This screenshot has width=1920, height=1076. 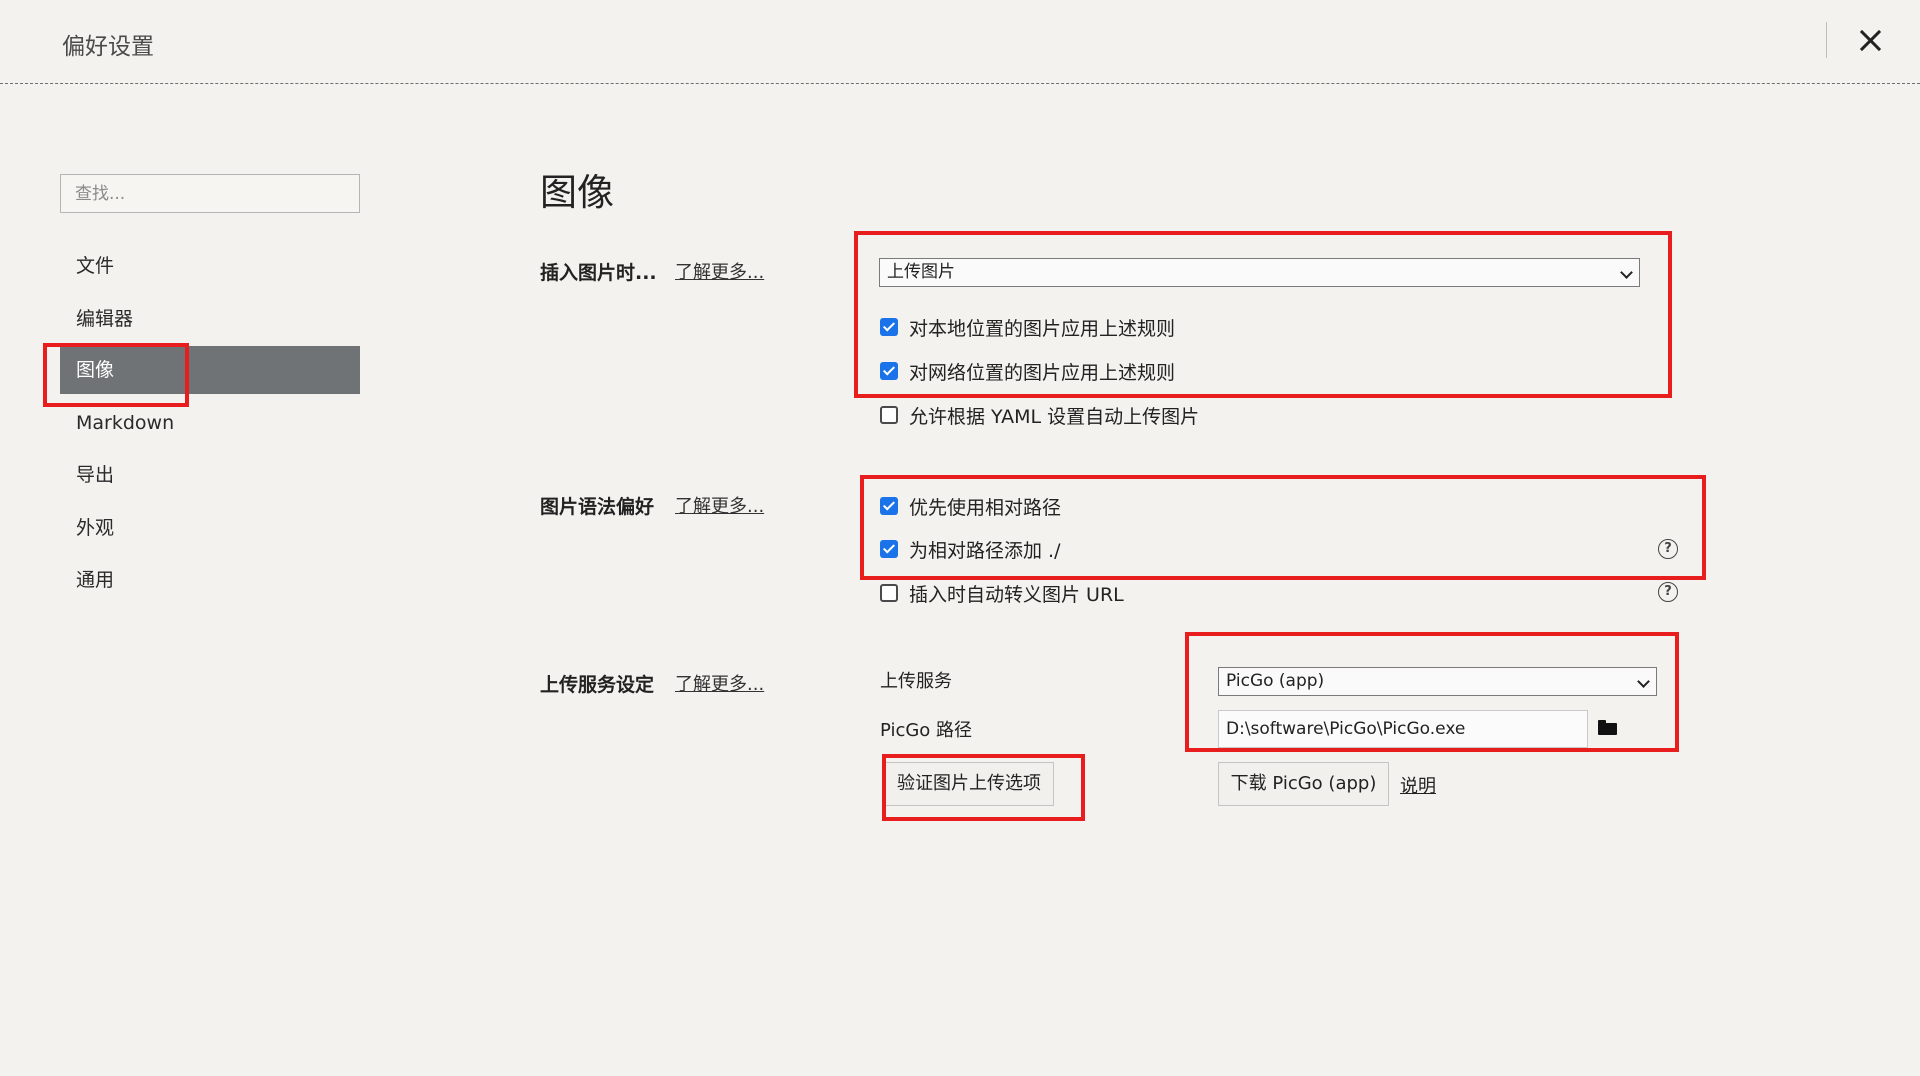 What do you see at coordinates (1042, 328) in the screenshot?
I see `option-label: 对本地位置的图片应用上述规则` at bounding box center [1042, 328].